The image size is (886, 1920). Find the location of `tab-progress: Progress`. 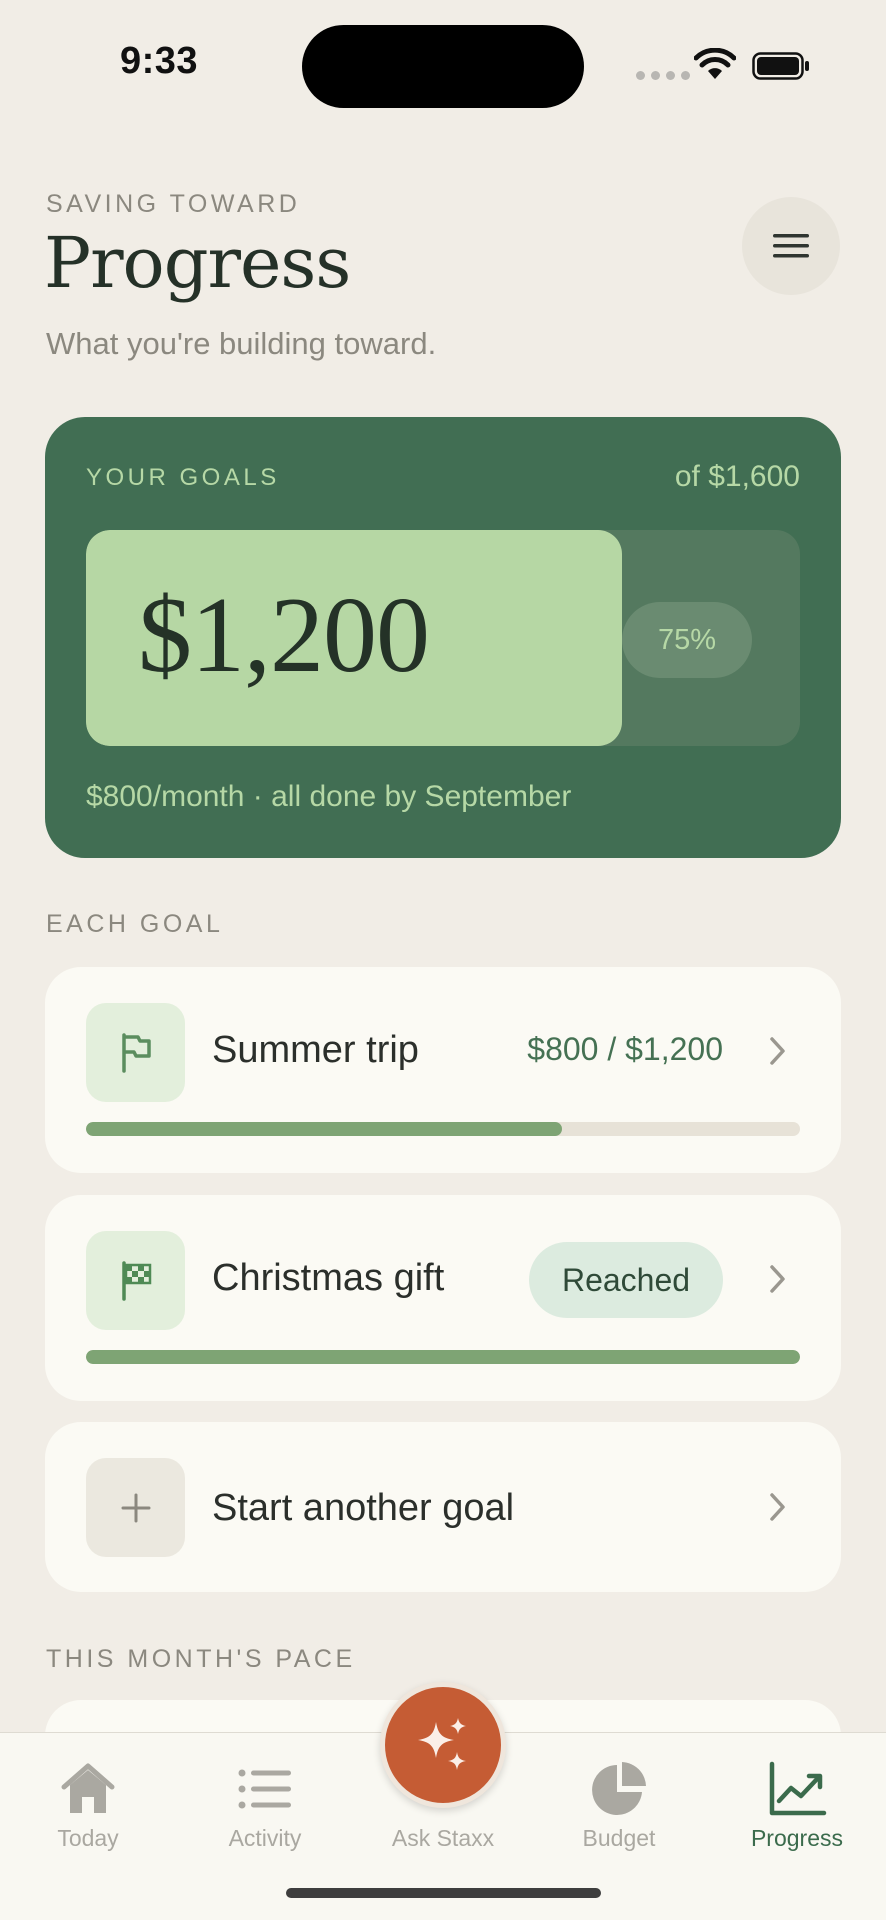

tab-progress: Progress is located at coordinates (797, 1800).